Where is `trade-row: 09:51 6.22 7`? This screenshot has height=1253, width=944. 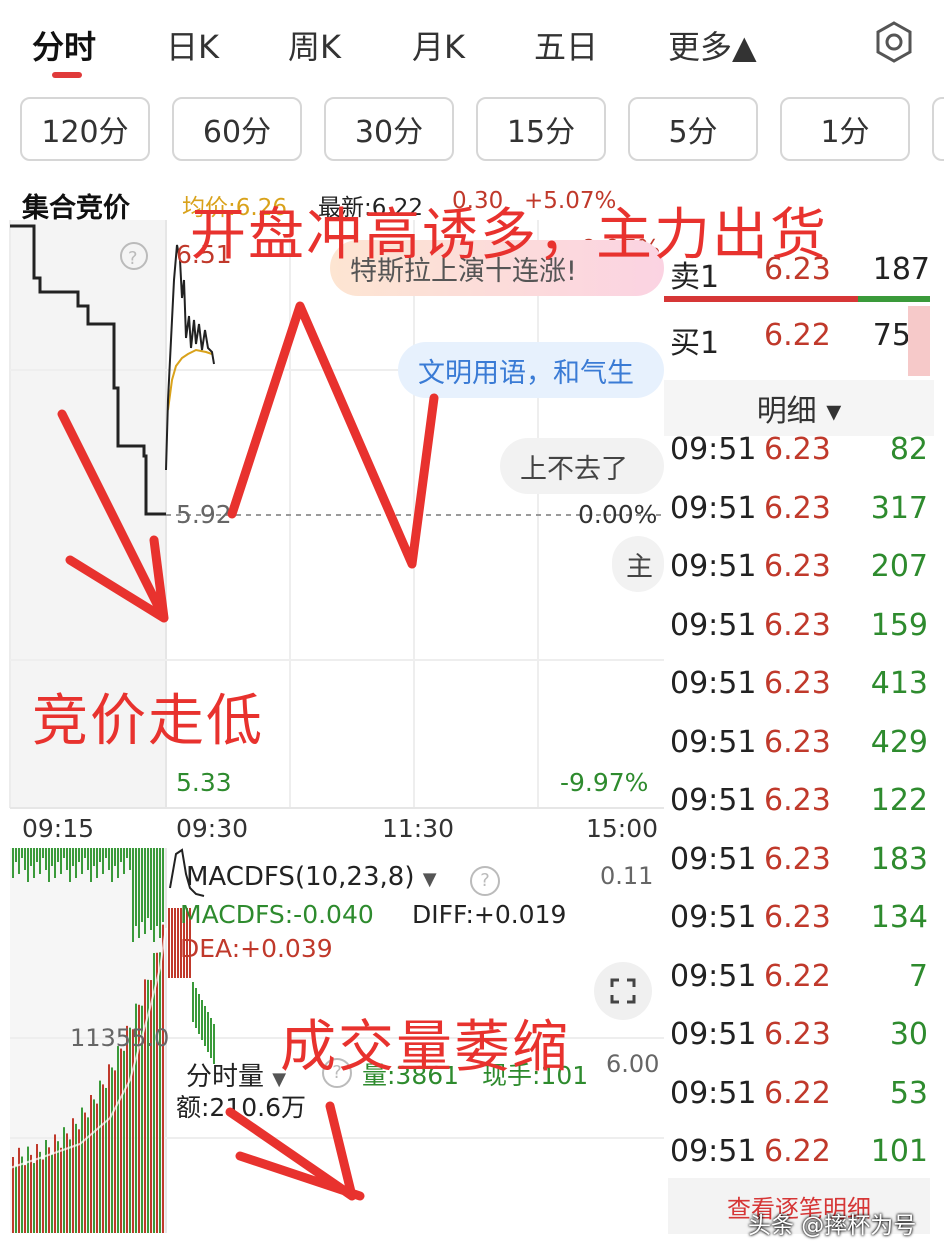
trade-row: 09:51 6.22 7 is located at coordinates (804, 988).